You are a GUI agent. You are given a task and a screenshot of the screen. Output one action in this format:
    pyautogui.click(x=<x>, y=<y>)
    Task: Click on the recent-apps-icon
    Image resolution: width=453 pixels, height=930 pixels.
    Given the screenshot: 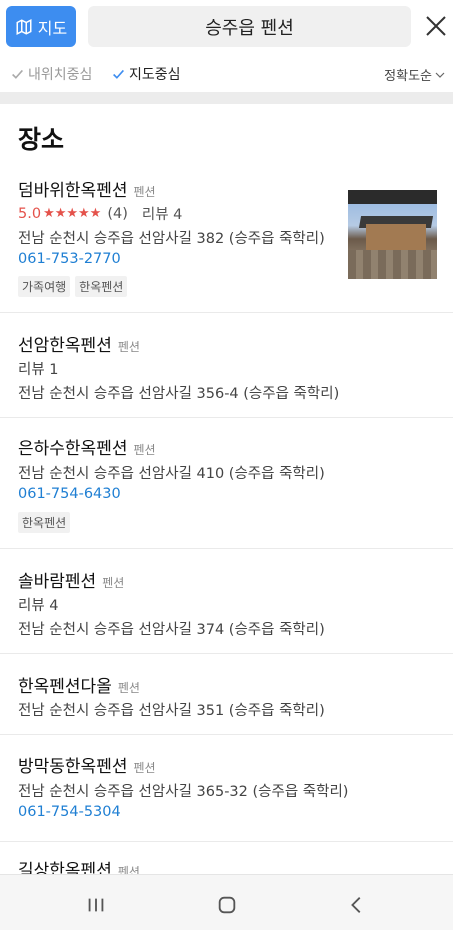 What is the action you would take?
    pyautogui.click(x=96, y=905)
    